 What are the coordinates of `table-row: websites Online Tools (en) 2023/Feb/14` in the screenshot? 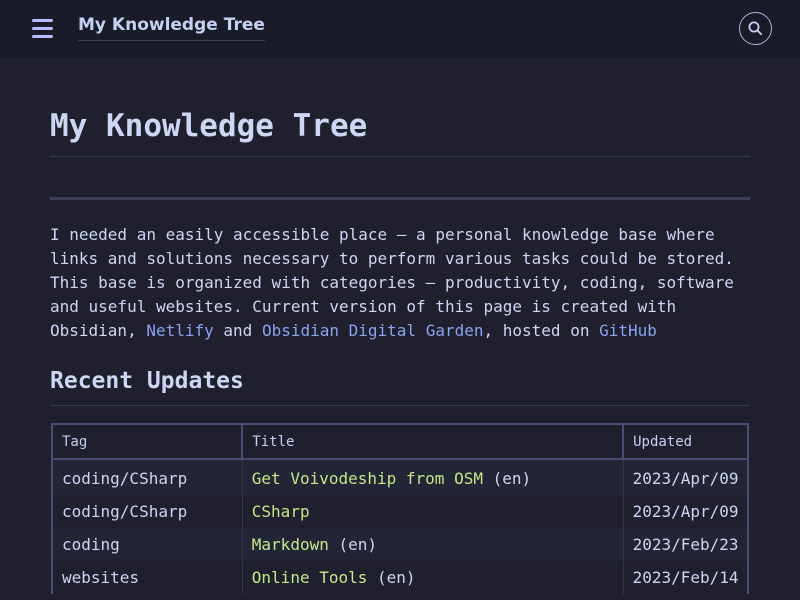 It's located at (399, 577).